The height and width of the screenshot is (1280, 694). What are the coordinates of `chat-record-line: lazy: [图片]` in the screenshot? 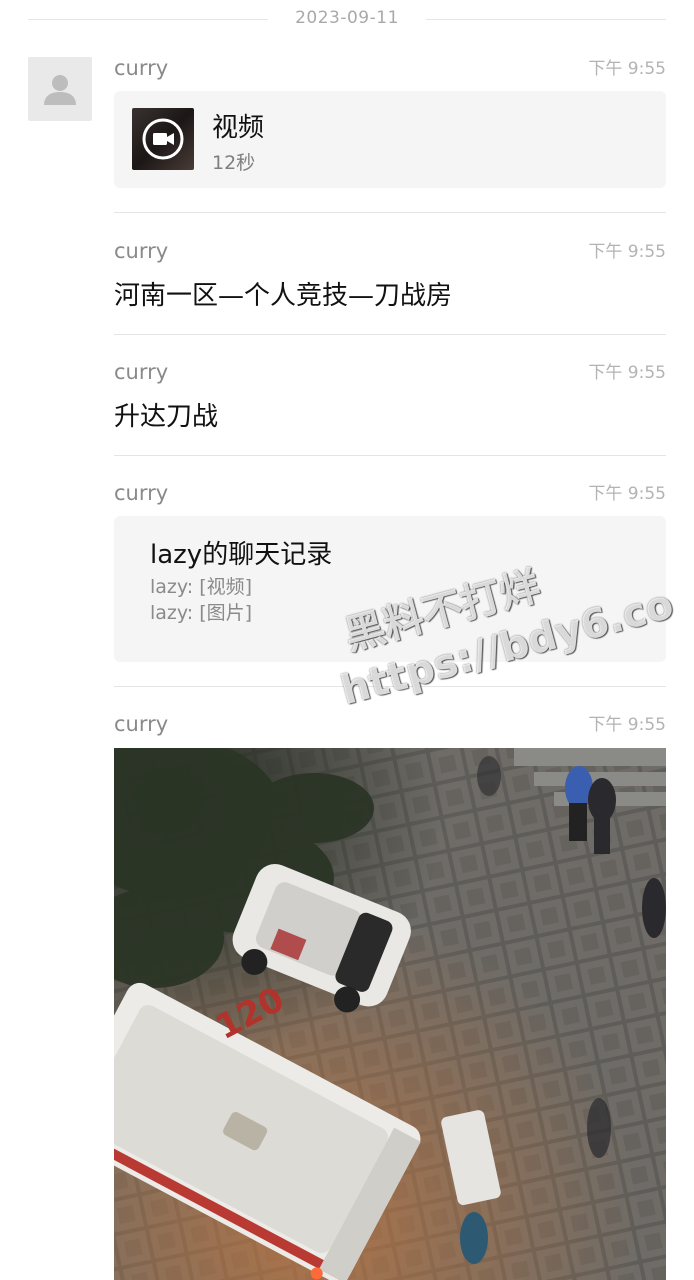 It's located at (201, 613).